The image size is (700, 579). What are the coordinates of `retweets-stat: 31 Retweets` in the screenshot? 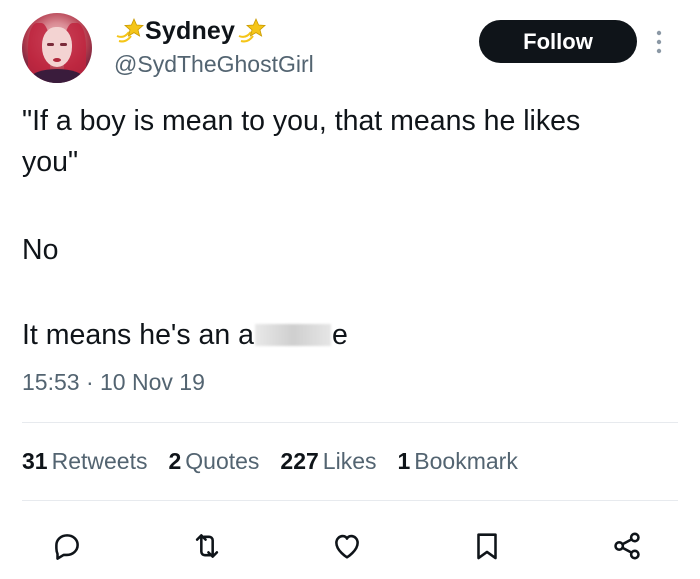 It's located at (84, 461).